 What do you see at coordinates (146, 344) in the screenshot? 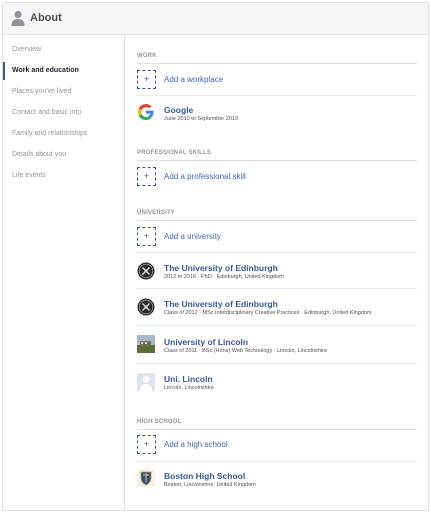
I see `campus-photo-icon` at bounding box center [146, 344].